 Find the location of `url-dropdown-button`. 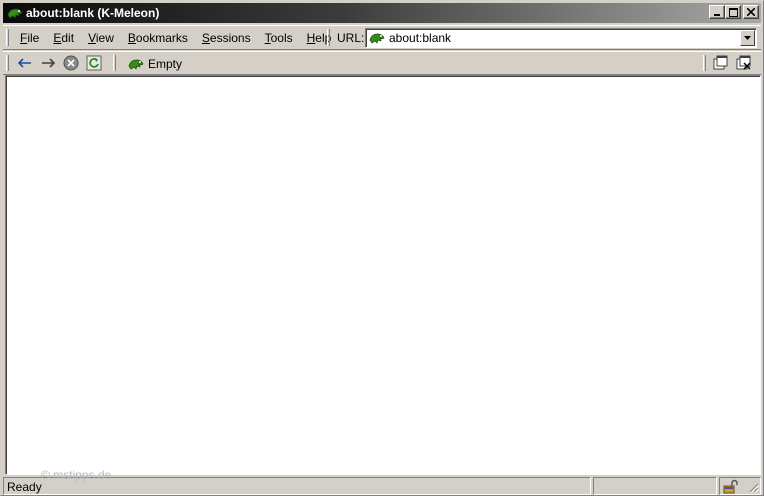

url-dropdown-button is located at coordinates (747, 38).